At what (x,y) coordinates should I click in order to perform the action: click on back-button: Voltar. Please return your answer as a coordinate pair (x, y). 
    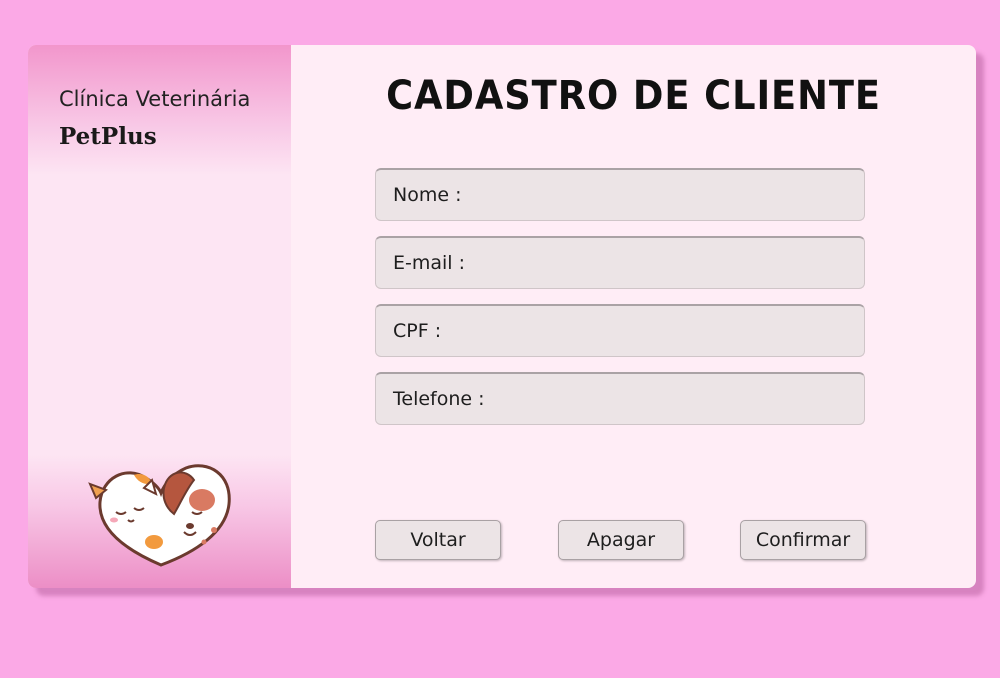
    Looking at the image, I should click on (438, 540).